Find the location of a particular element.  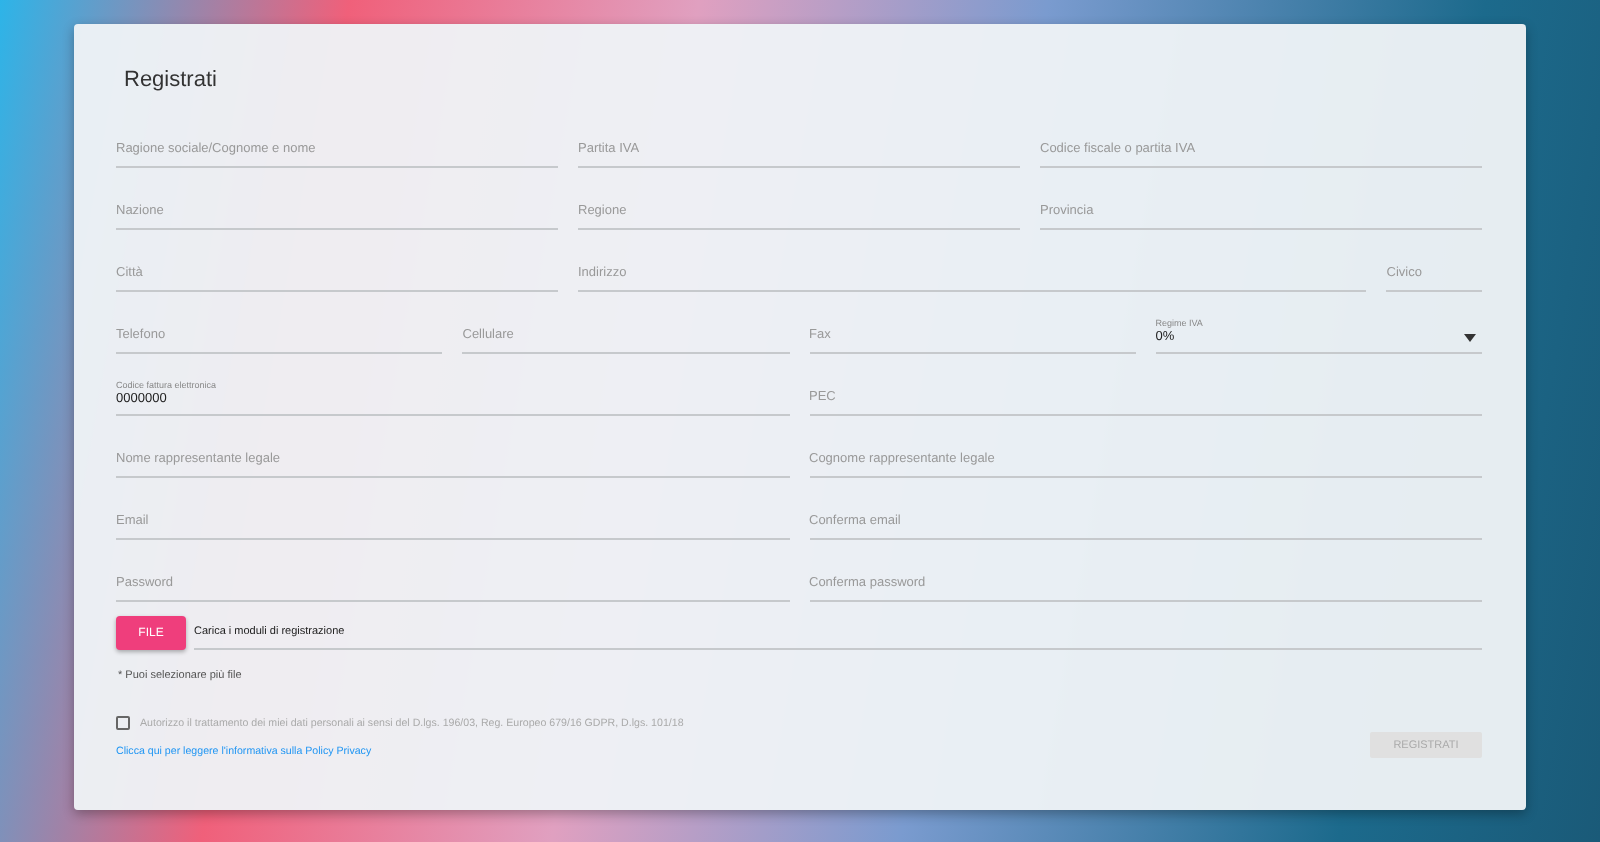

consent-checkbox is located at coordinates (123, 723).